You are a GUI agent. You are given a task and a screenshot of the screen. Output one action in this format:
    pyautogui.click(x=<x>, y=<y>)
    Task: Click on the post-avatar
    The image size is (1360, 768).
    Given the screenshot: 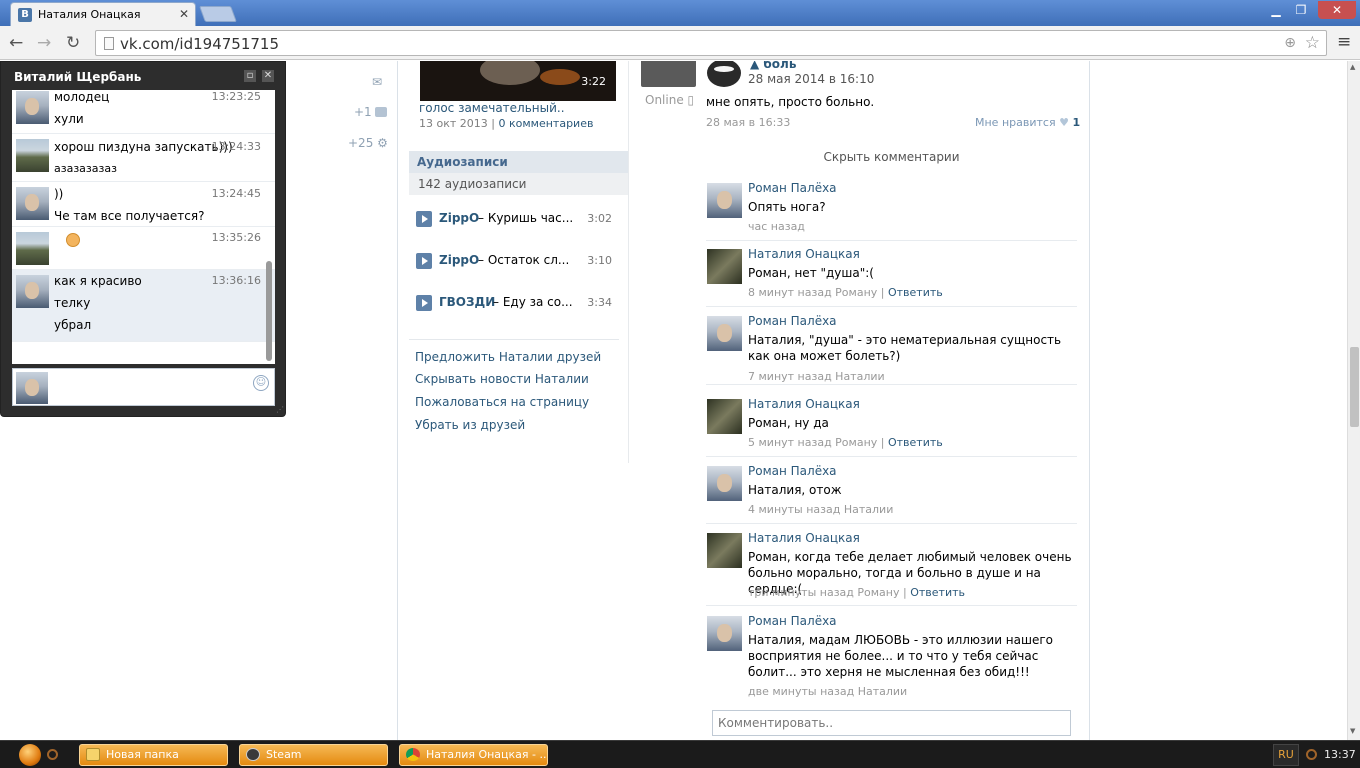 What is the action you would take?
    pyautogui.click(x=724, y=74)
    